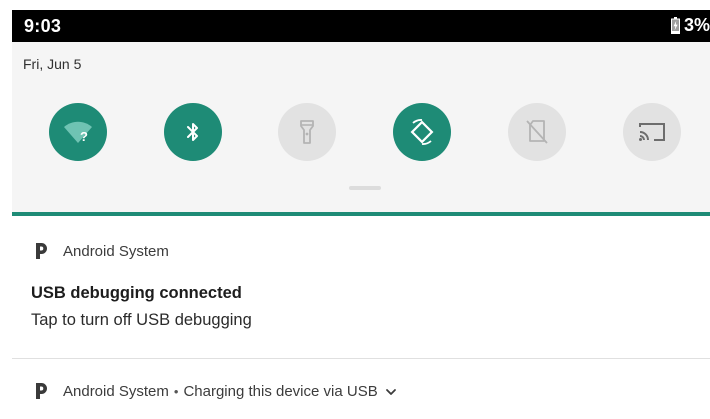 The height and width of the screenshot is (419, 710). Describe the element at coordinates (391, 392) in the screenshot. I see `chevron-down-icon` at that location.